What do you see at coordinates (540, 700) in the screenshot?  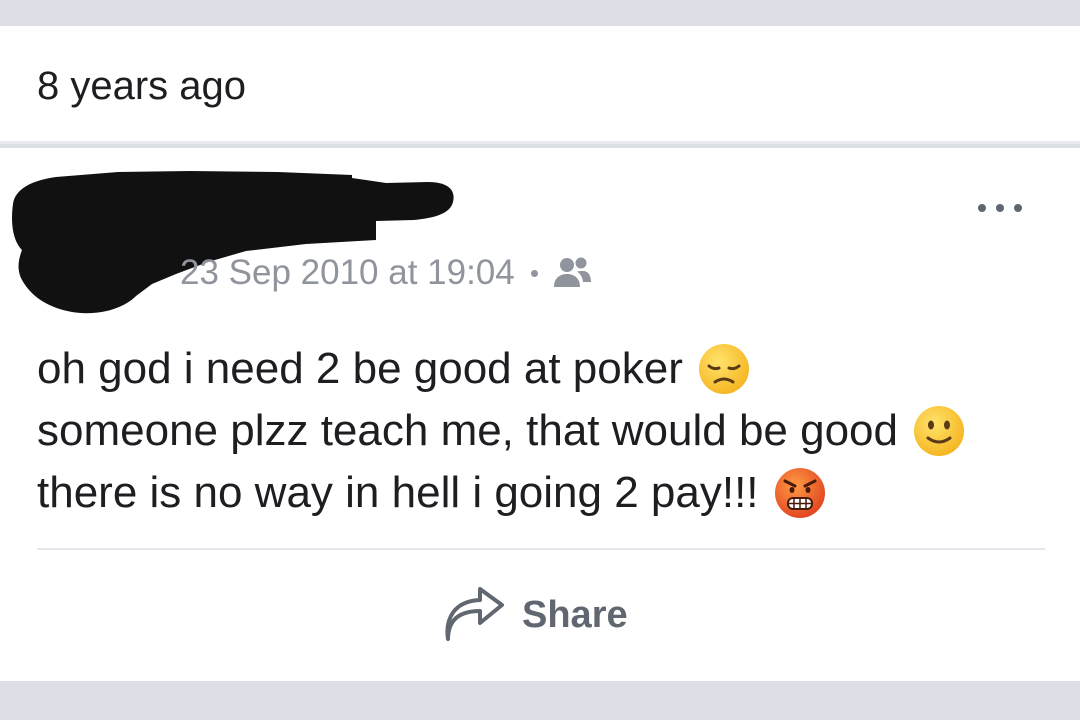 I see `bottom-background-band` at bounding box center [540, 700].